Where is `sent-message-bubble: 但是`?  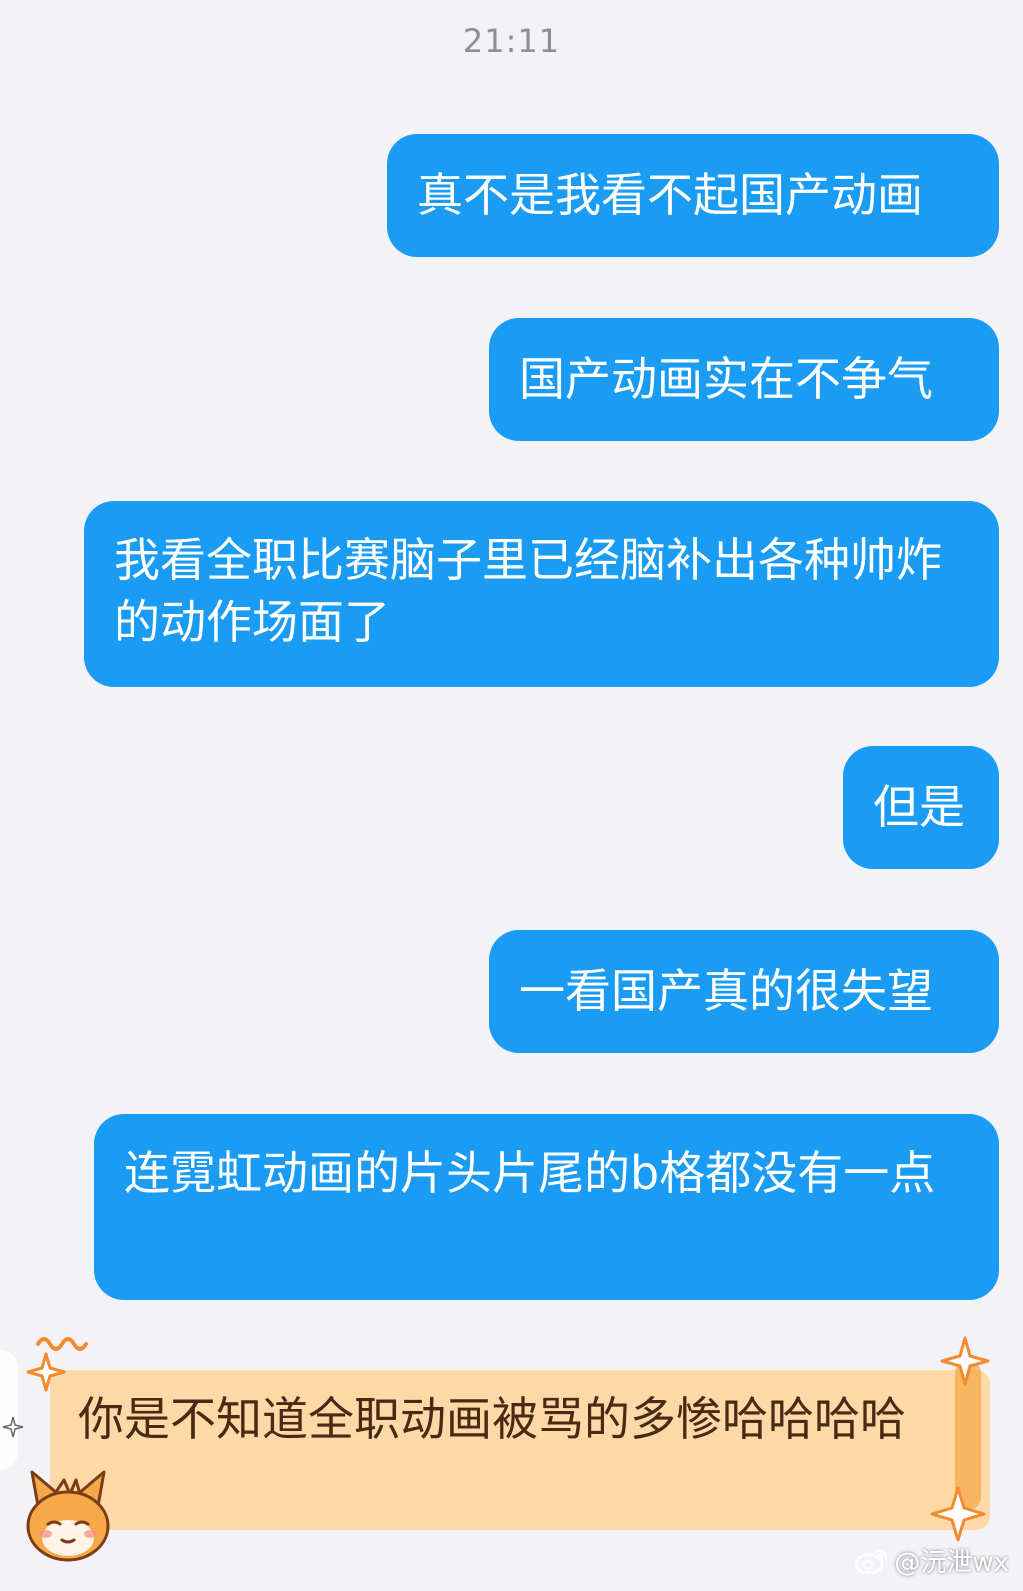
sent-message-bubble: 但是 is located at coordinates (921, 807).